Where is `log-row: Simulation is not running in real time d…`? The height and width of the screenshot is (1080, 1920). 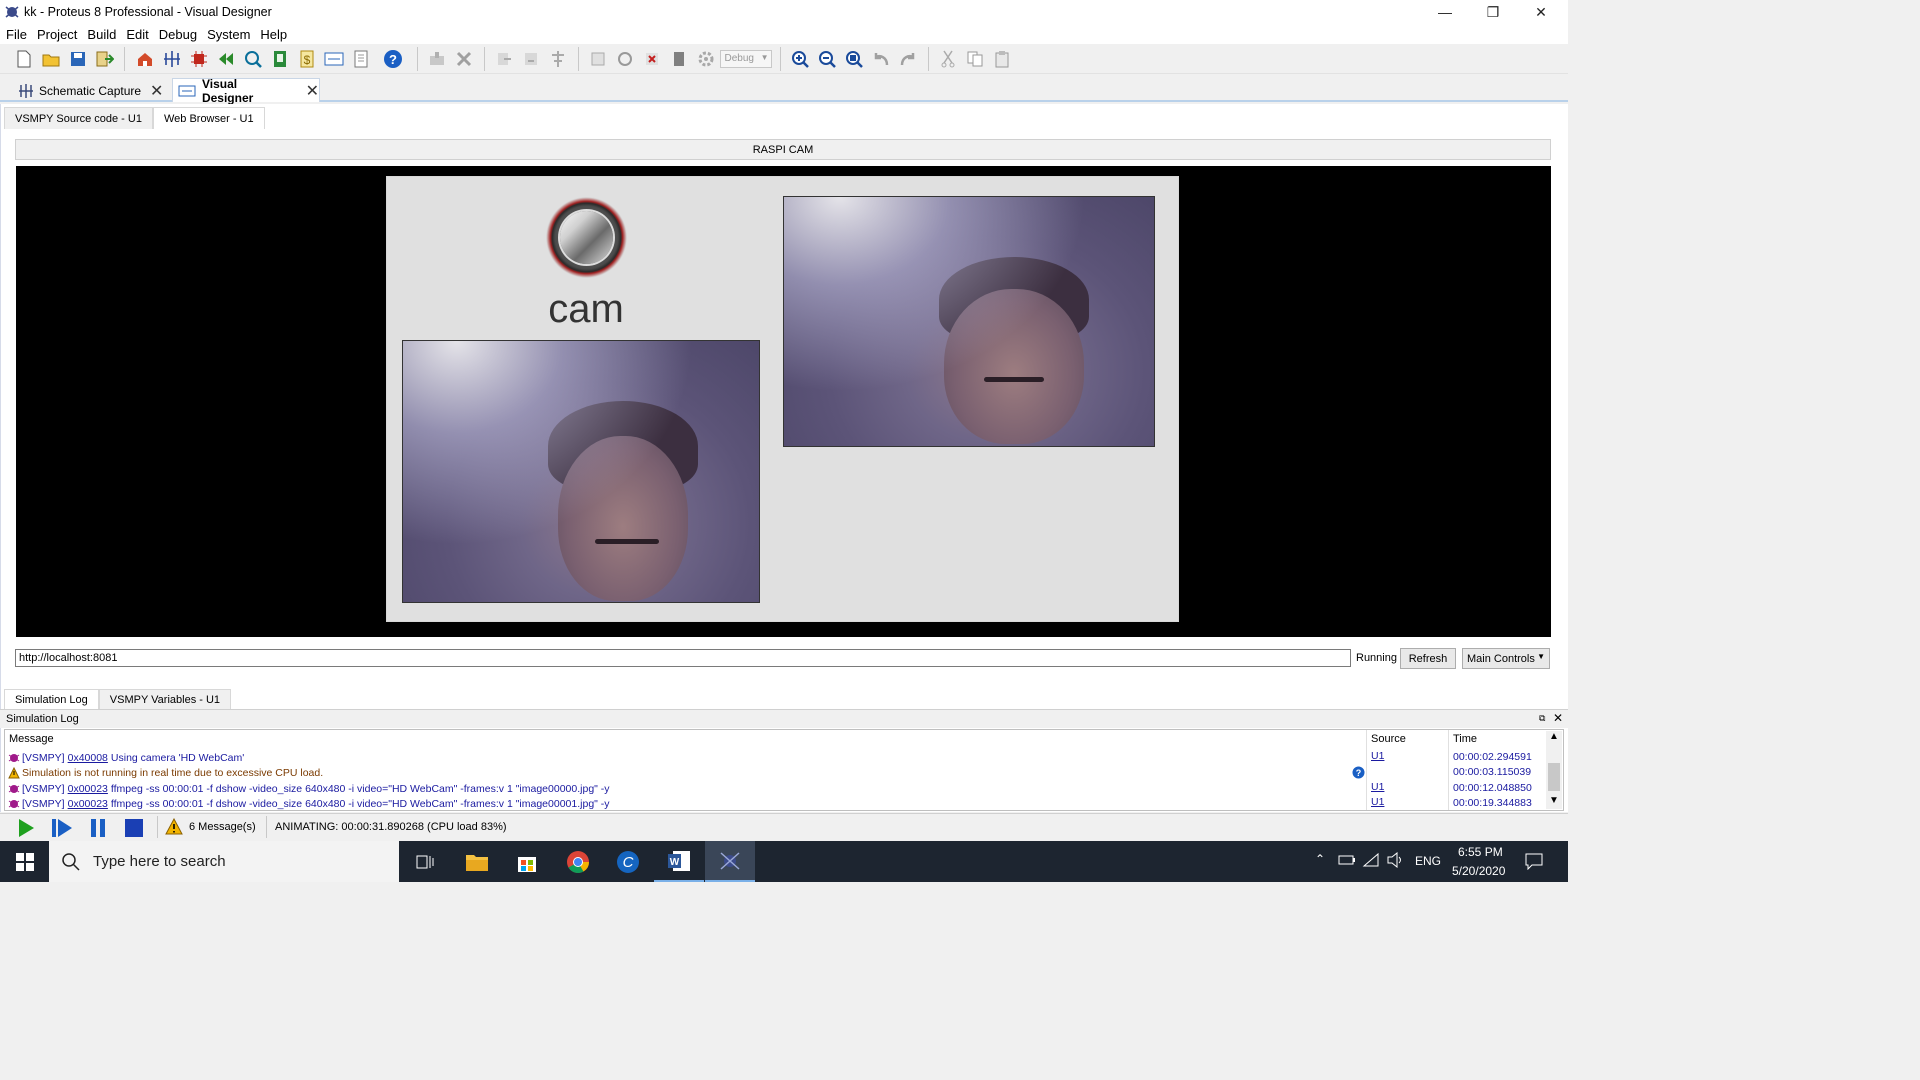
log-row: Simulation is not running in real time d… is located at coordinates (165, 772).